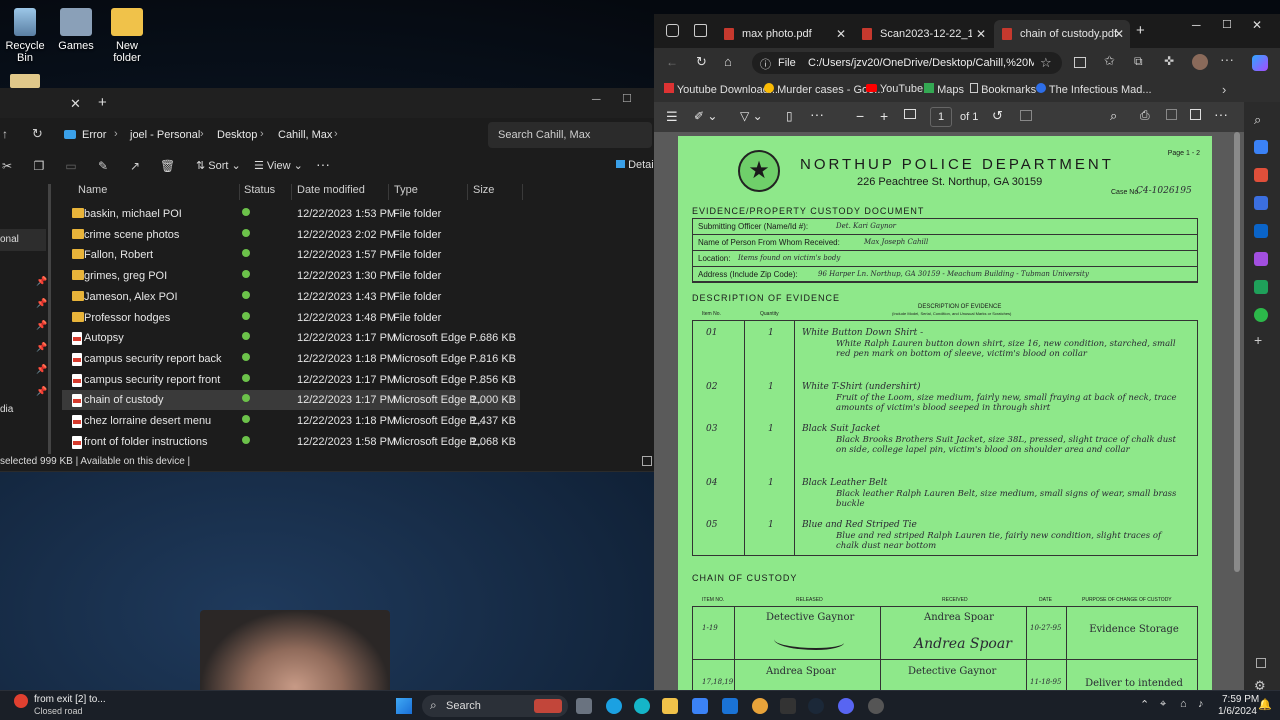 Image resolution: width=1280 pixels, height=720 pixels. What do you see at coordinates (751, 116) in the screenshot?
I see `highlight-icon: ▽ ⌄` at bounding box center [751, 116].